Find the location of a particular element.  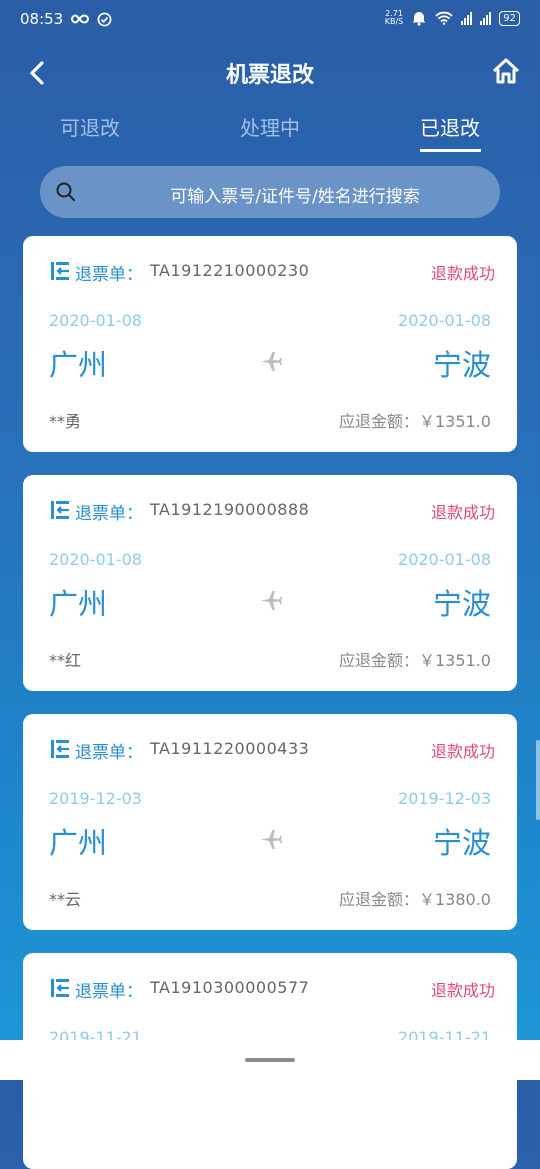

passenger-name: **红 is located at coordinates (65, 660).